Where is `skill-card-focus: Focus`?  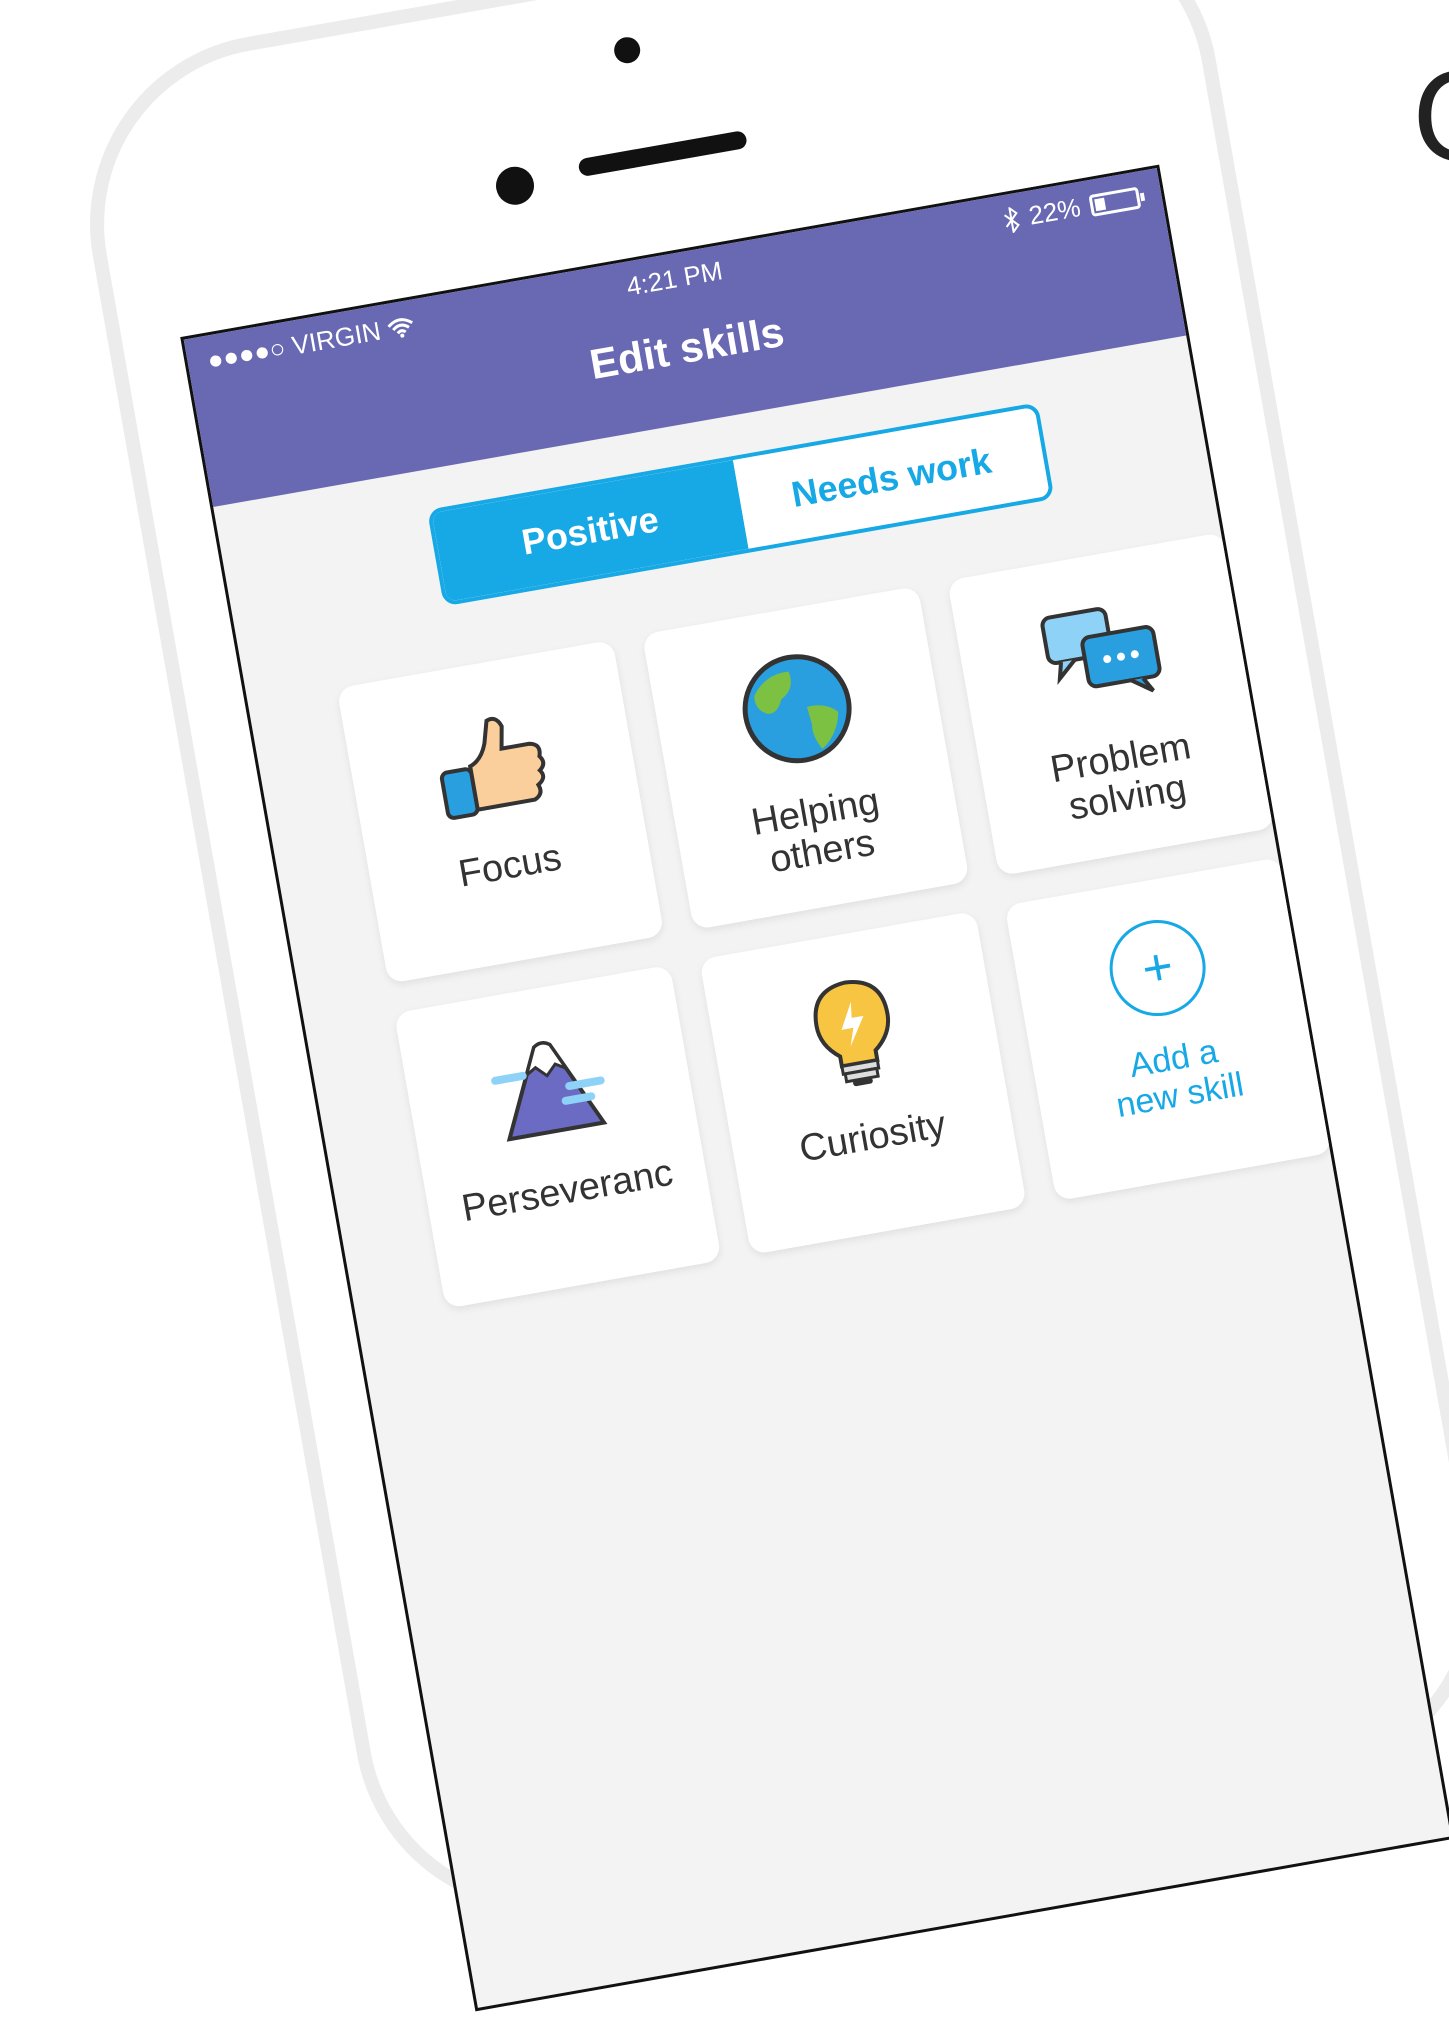
skill-card-focus: Focus is located at coordinates (500, 811).